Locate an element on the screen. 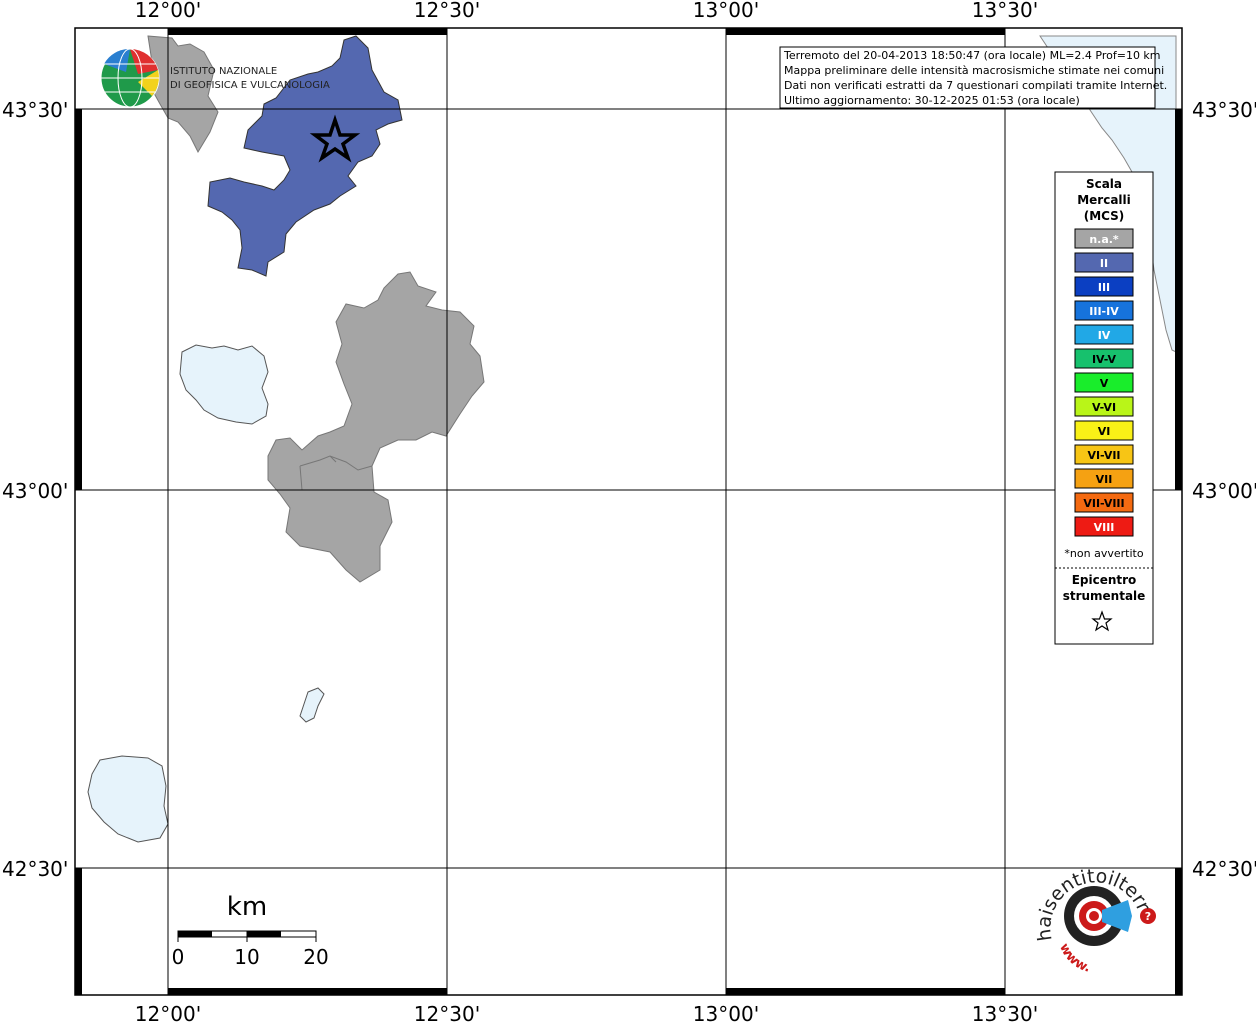 This screenshot has height=1024, width=1256. legend-title-3: (MCS) is located at coordinates (1104, 216).